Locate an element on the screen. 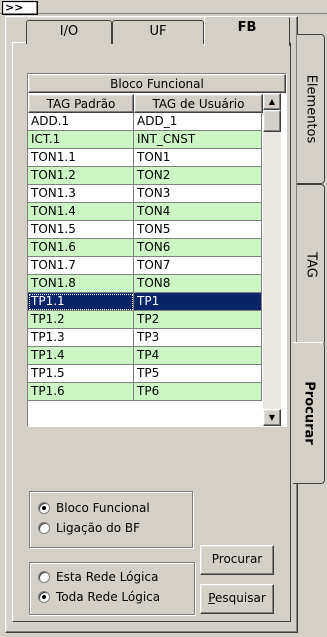  cell-tag-usuario: TP5 is located at coordinates (198, 374).